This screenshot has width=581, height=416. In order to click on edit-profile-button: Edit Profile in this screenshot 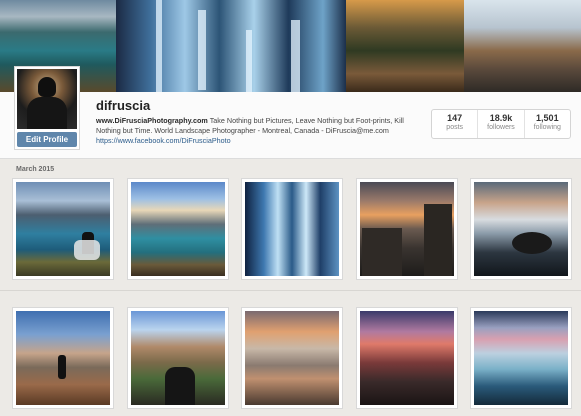, I will do `click(47, 139)`.